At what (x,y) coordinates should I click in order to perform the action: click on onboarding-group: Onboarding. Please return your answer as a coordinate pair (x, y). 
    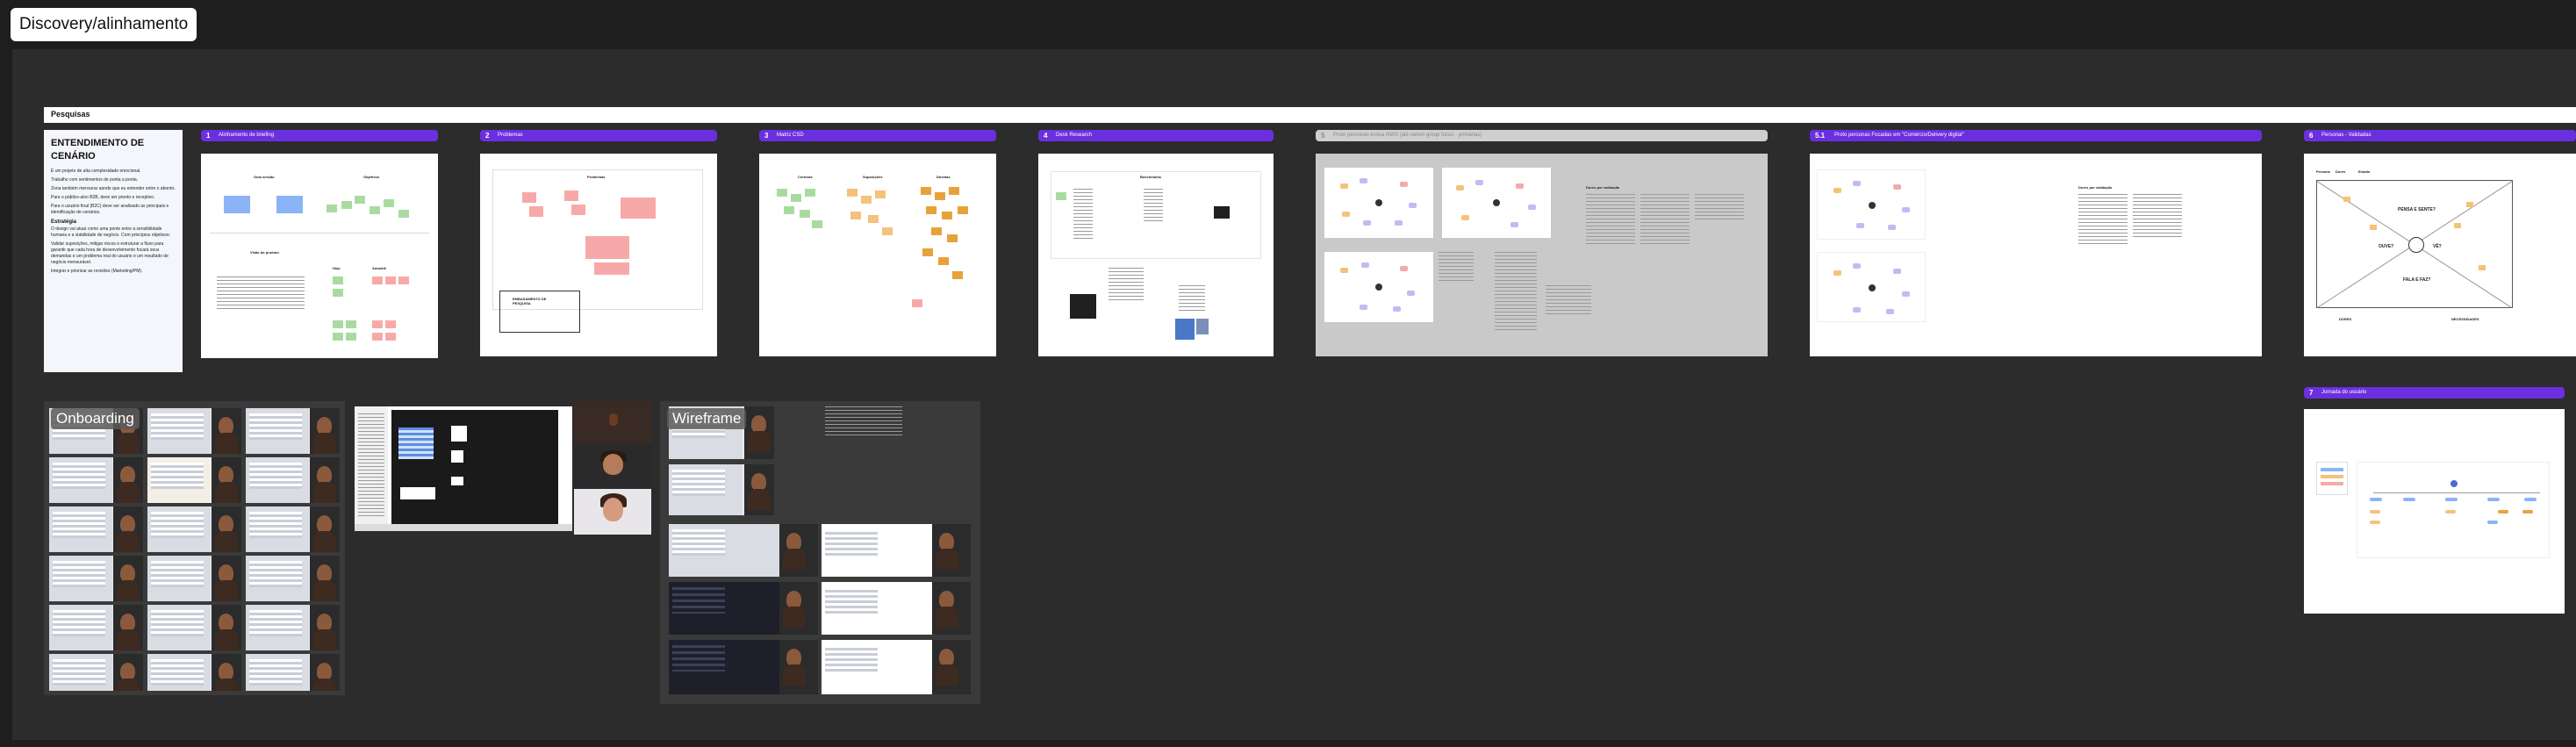
    Looking at the image, I should click on (195, 548).